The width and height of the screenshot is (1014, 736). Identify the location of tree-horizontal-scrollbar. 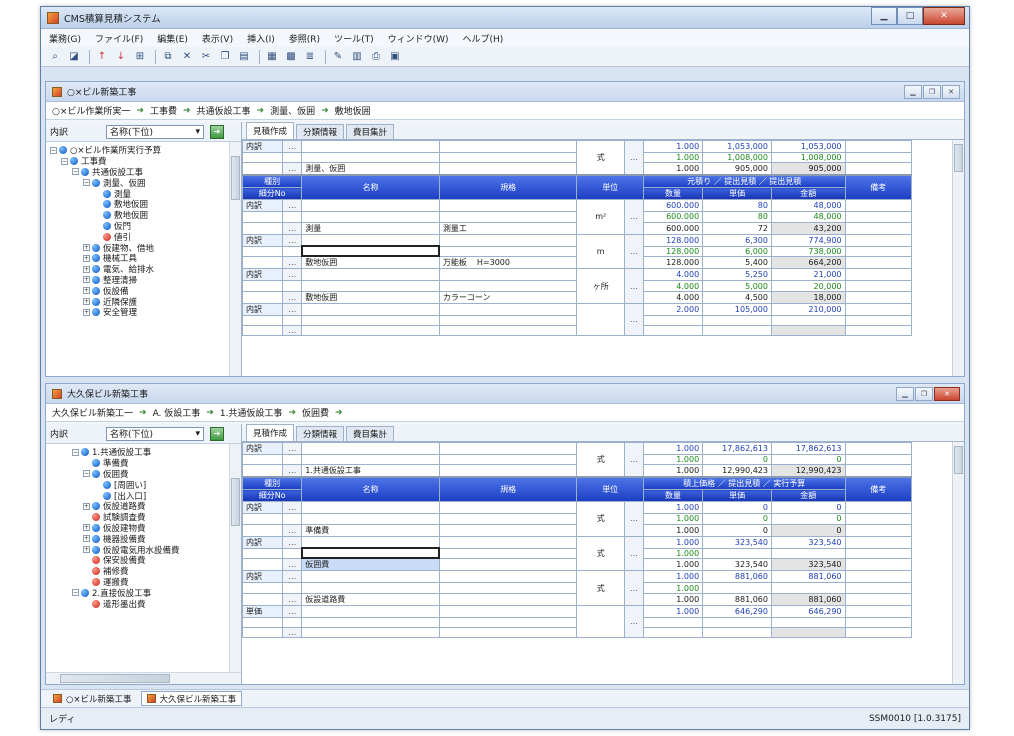
(143, 678).